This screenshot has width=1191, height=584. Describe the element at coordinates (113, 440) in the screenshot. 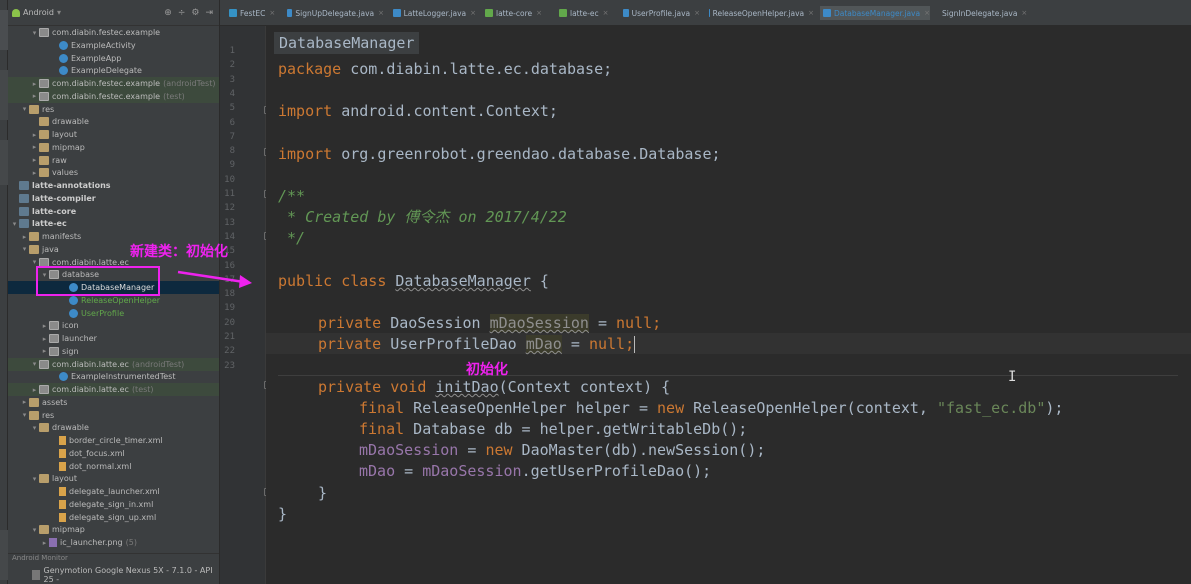

I see `tree-node: border_circle_timer.xml` at that location.